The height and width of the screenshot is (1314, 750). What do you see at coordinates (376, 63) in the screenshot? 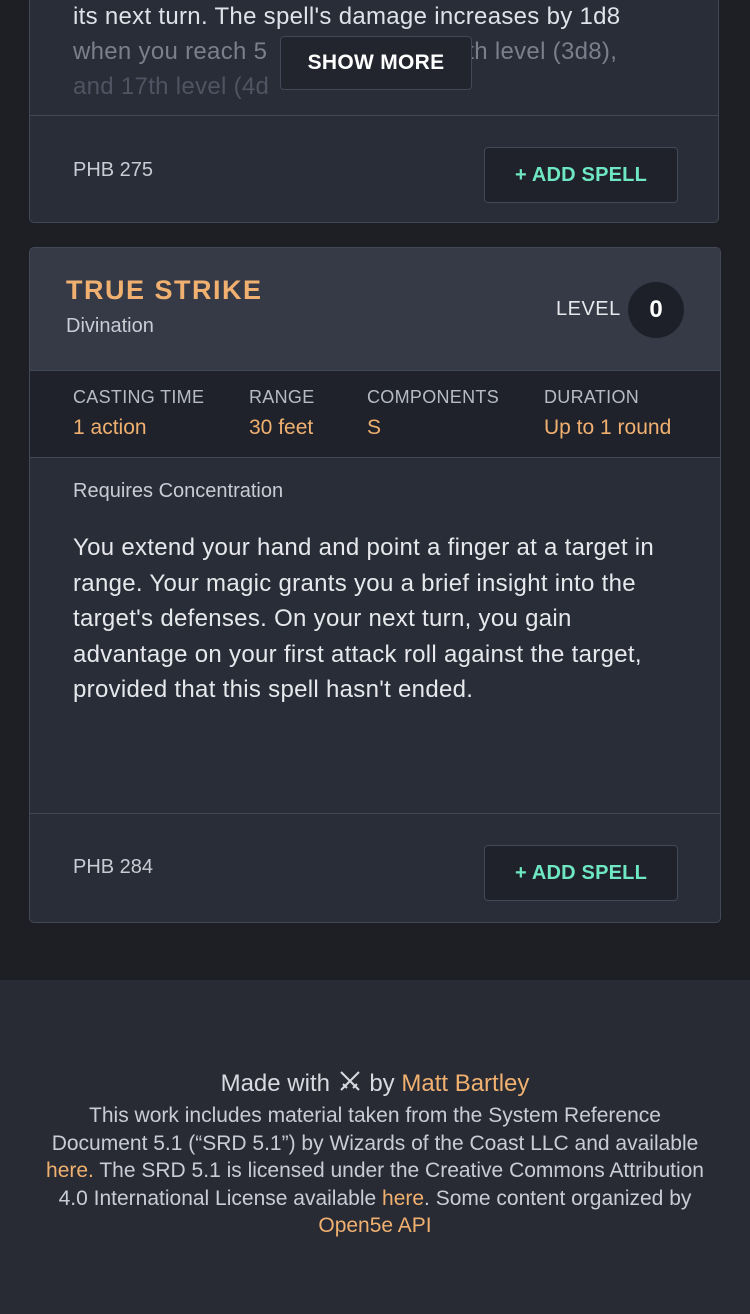
I see `show-more-button: SHOW MORE` at bounding box center [376, 63].